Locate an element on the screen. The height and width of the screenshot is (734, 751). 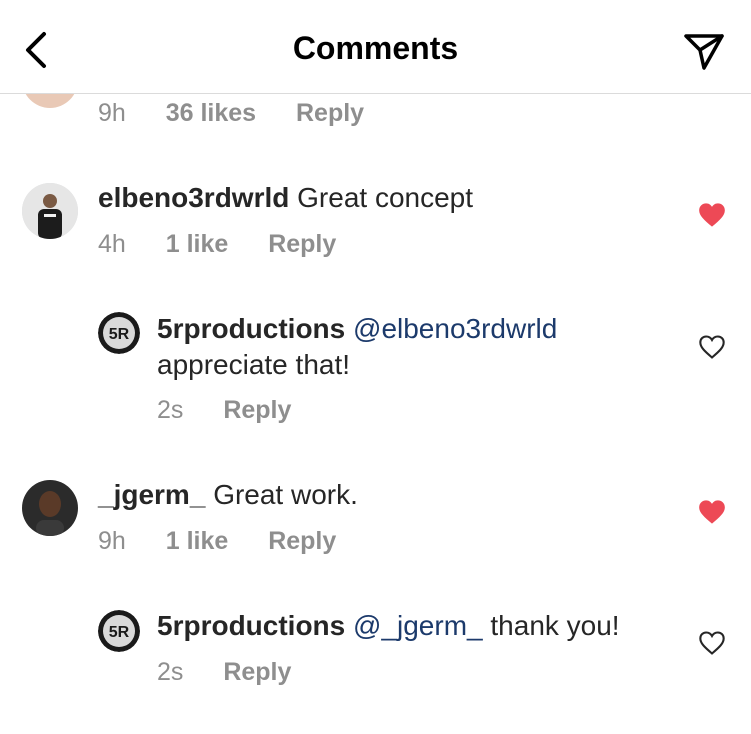
comment-body: thank you! is located at coordinates (555, 625).